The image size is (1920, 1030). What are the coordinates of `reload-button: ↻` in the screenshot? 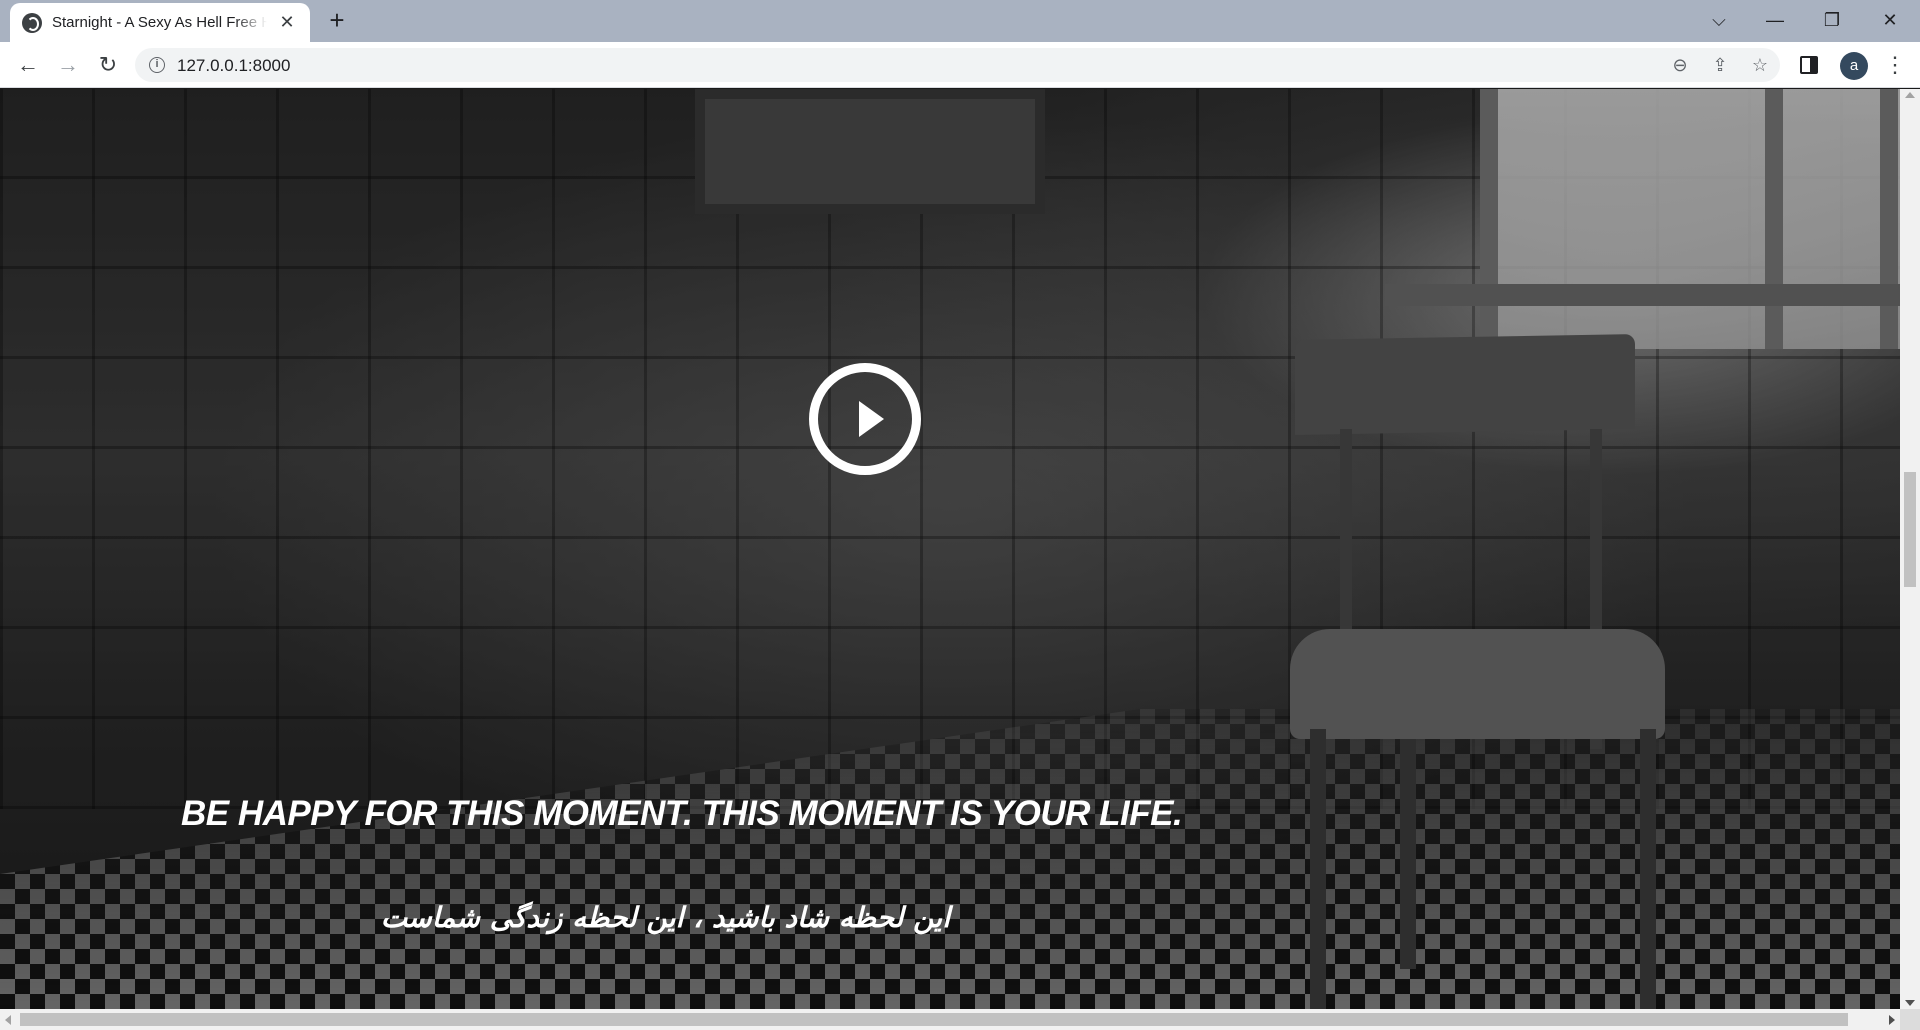 It's located at (108, 65).